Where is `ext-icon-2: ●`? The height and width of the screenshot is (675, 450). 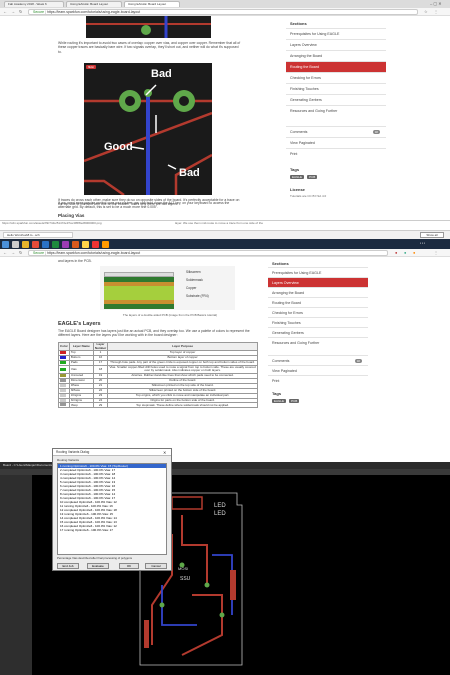 ext-icon-2: ● is located at coordinates (405, 253).